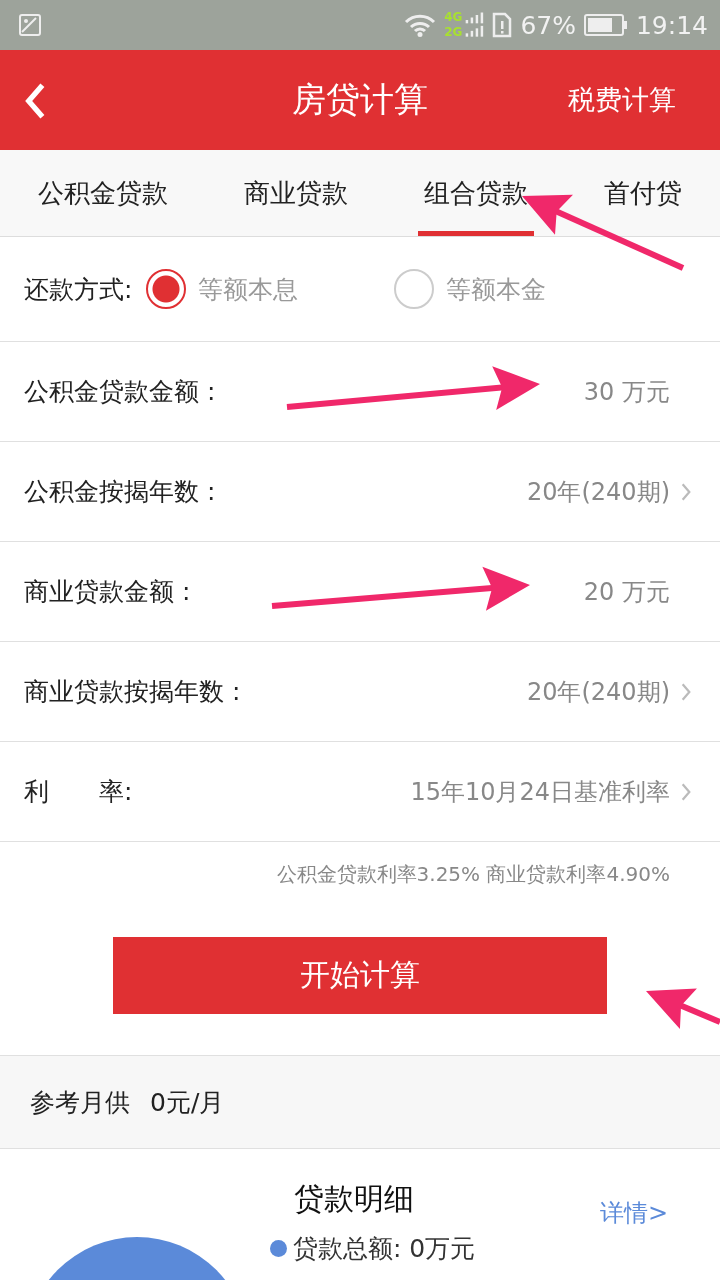 Image resolution: width=720 pixels, height=1280 pixels. What do you see at coordinates (453, 32) in the screenshot?
I see `network-type: 2G` at bounding box center [453, 32].